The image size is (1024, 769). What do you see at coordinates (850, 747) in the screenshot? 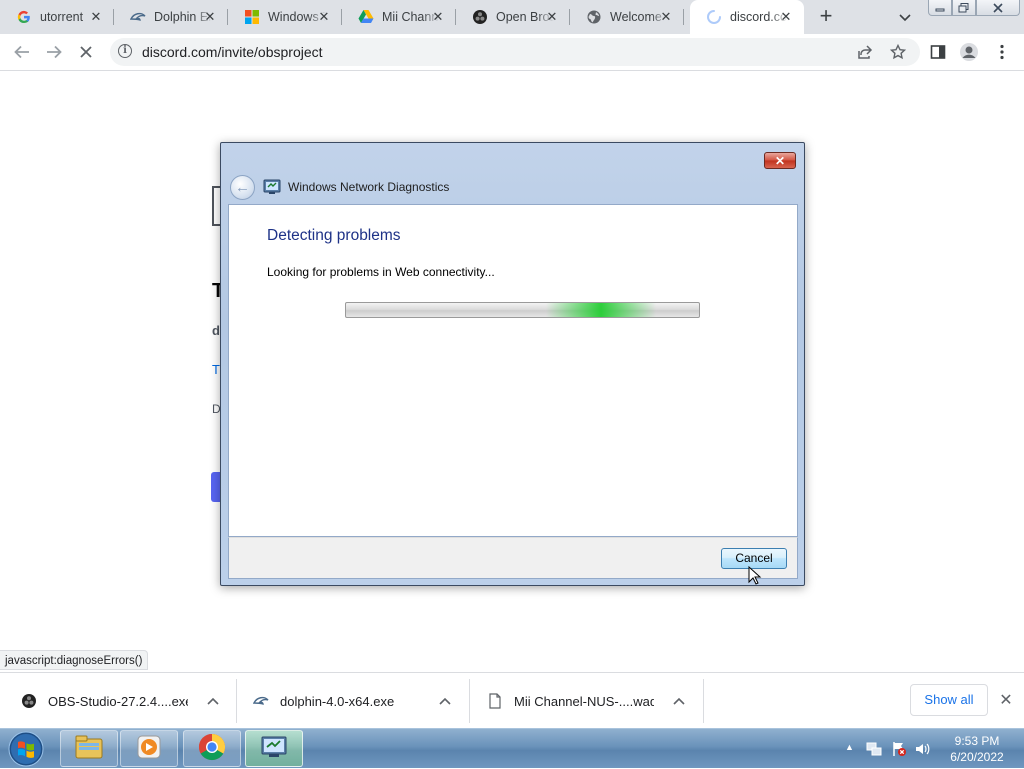
I see `show-hidden-icons-icon: ▲` at bounding box center [850, 747].